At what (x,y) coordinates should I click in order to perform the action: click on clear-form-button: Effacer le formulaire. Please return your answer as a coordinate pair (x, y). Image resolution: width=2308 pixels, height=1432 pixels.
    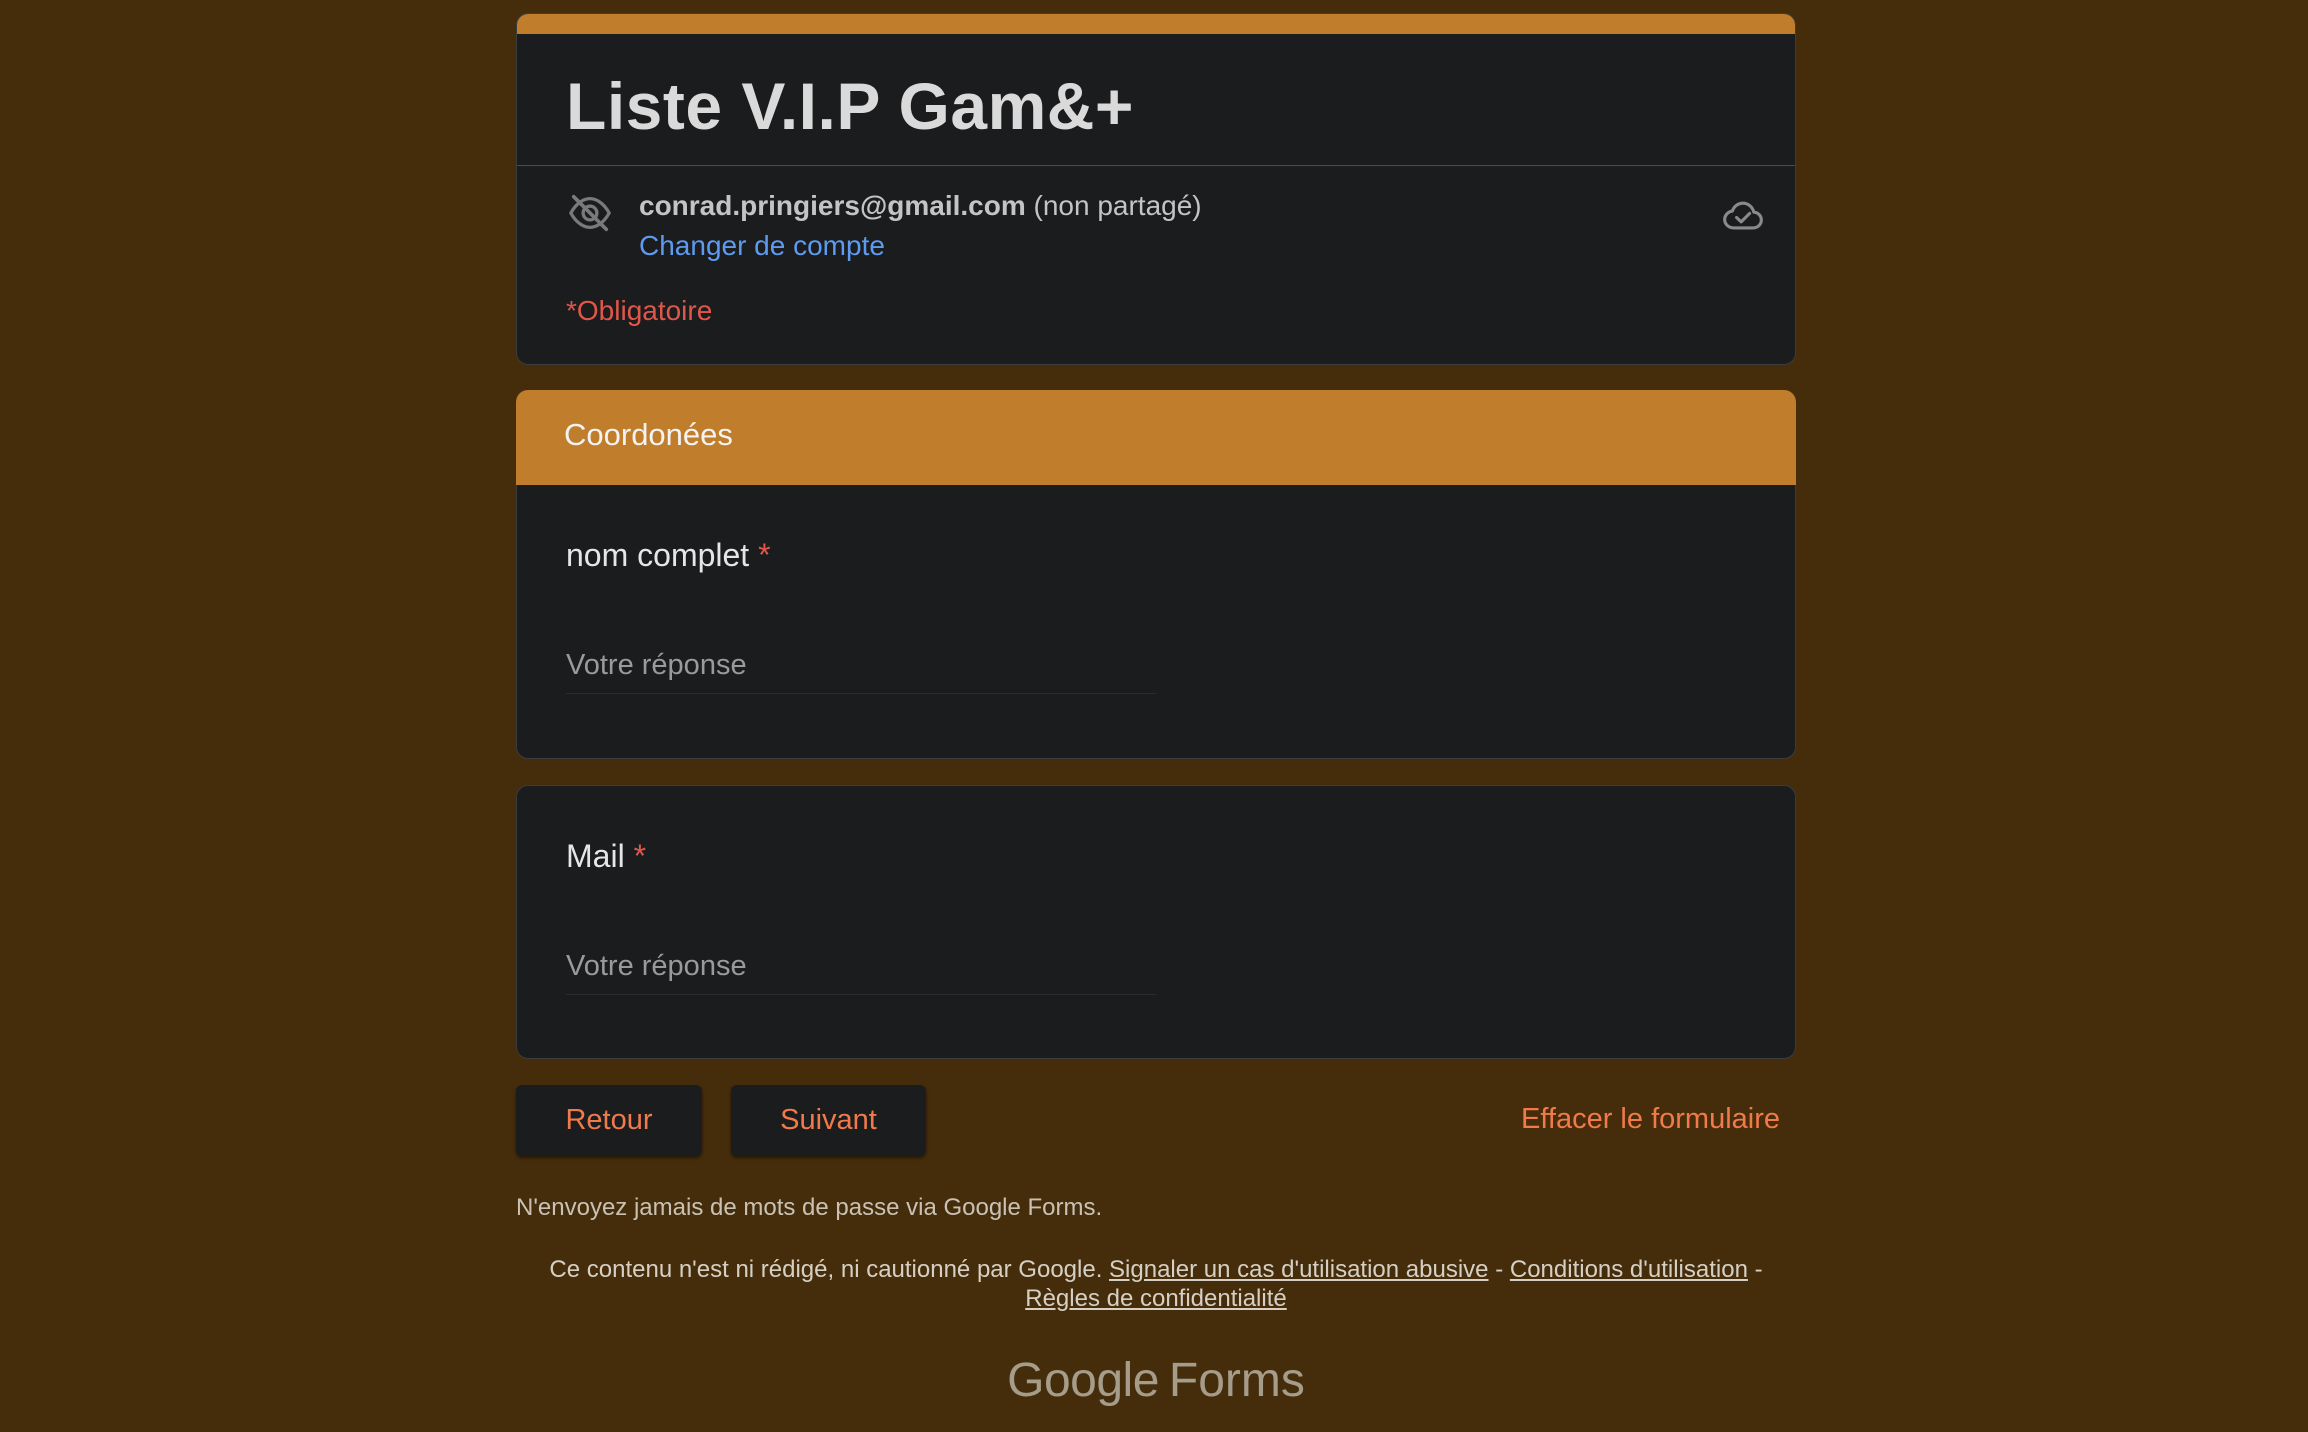
    Looking at the image, I should click on (1650, 1119).